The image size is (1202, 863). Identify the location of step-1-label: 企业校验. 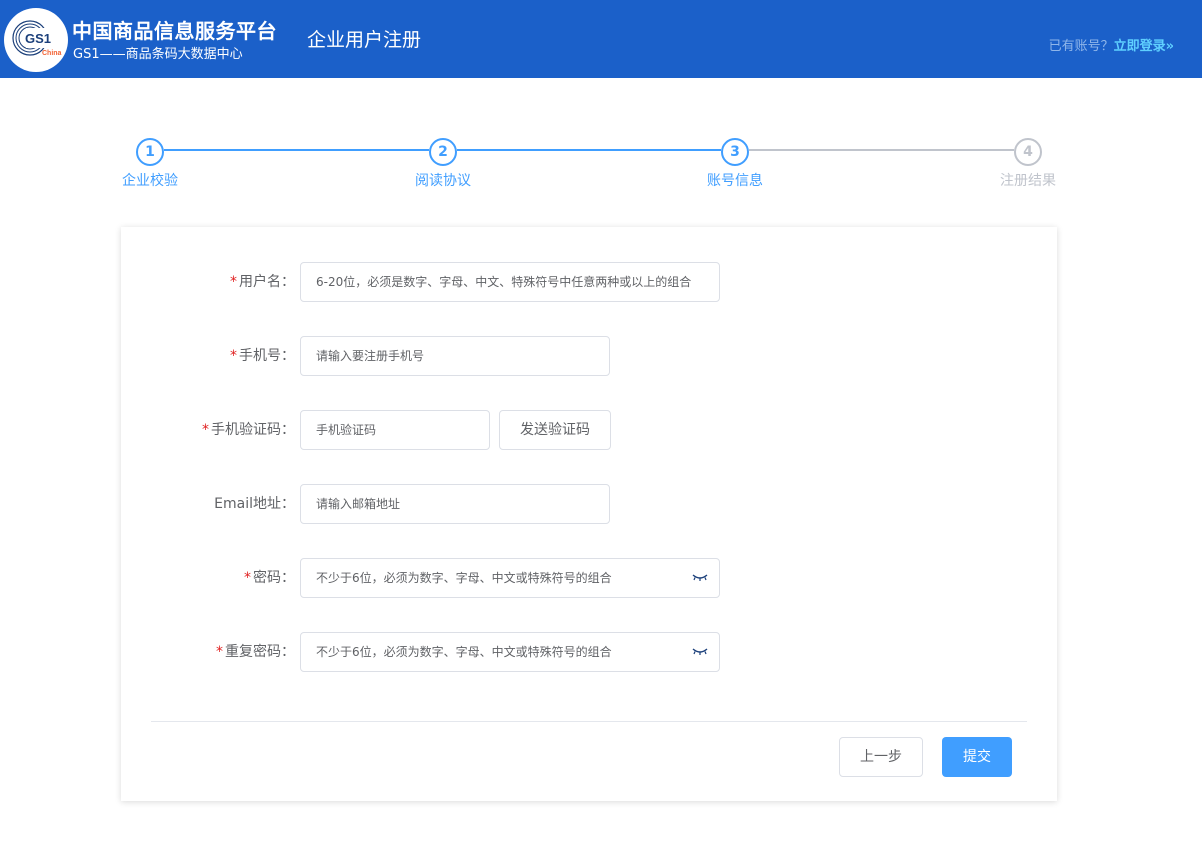
(150, 181).